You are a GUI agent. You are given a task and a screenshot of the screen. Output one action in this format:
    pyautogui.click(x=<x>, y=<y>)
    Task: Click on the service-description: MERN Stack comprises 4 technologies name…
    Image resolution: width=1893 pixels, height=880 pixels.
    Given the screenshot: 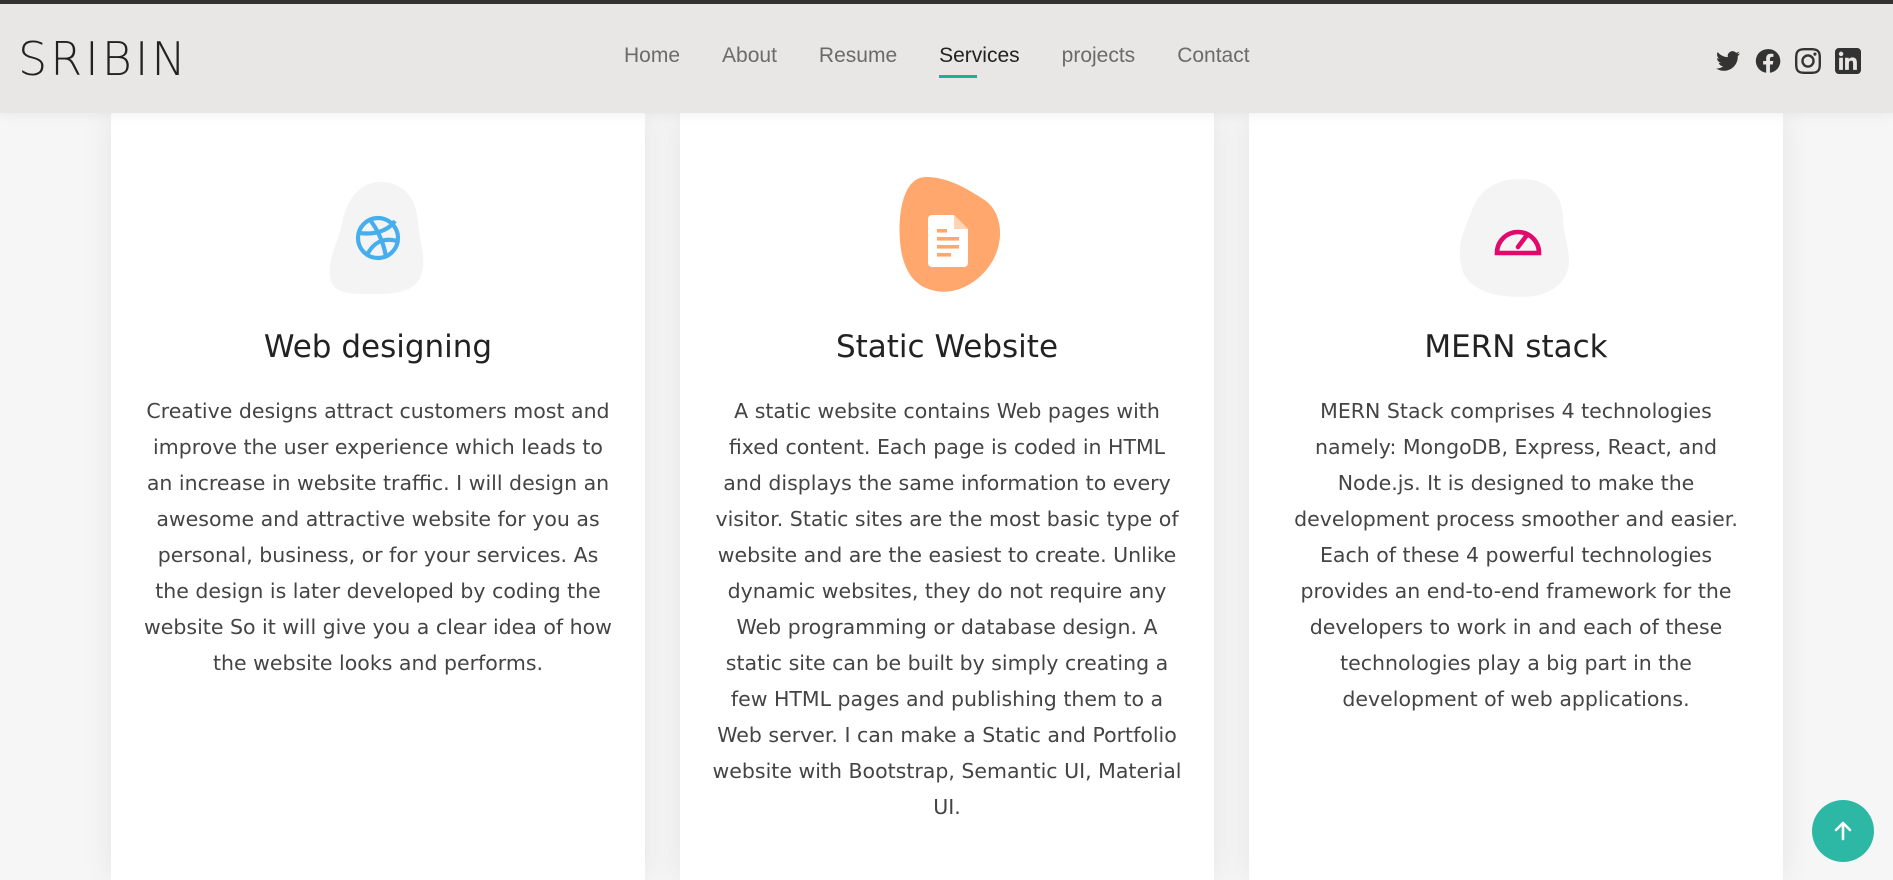 What is the action you would take?
    pyautogui.click(x=1516, y=555)
    